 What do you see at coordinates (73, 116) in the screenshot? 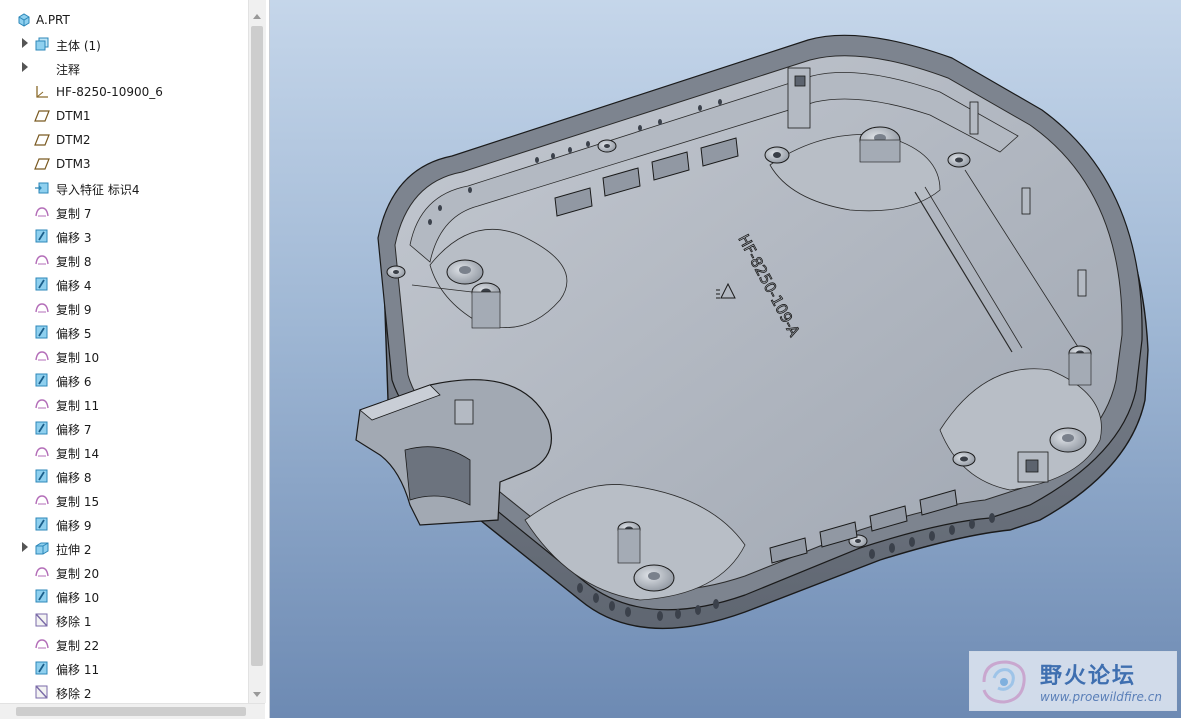
I see `tree-item-label: DTM1` at bounding box center [73, 116].